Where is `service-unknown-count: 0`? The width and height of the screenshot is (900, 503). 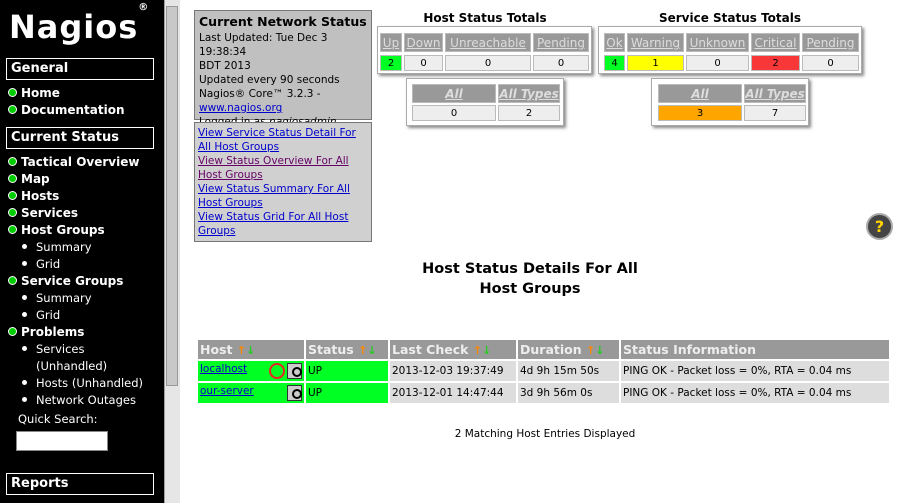 service-unknown-count: 0 is located at coordinates (717, 63).